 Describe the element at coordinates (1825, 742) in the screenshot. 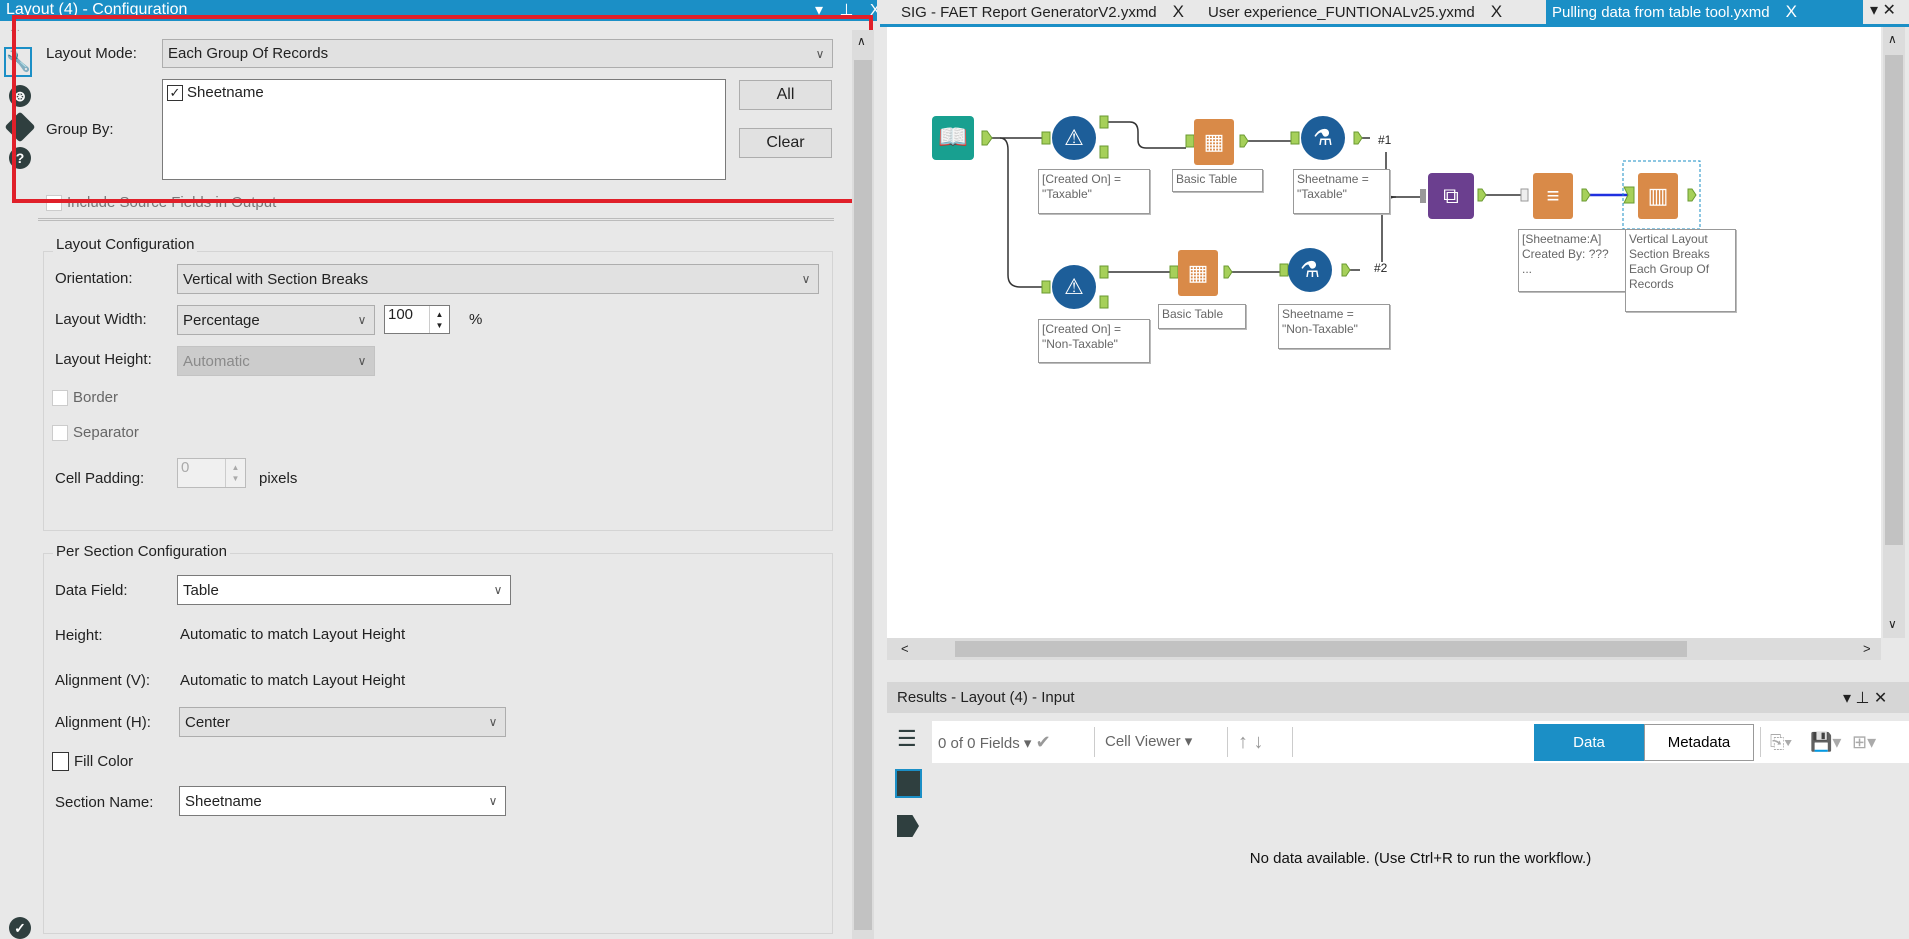

I see `save-icon: 💾▾` at that location.